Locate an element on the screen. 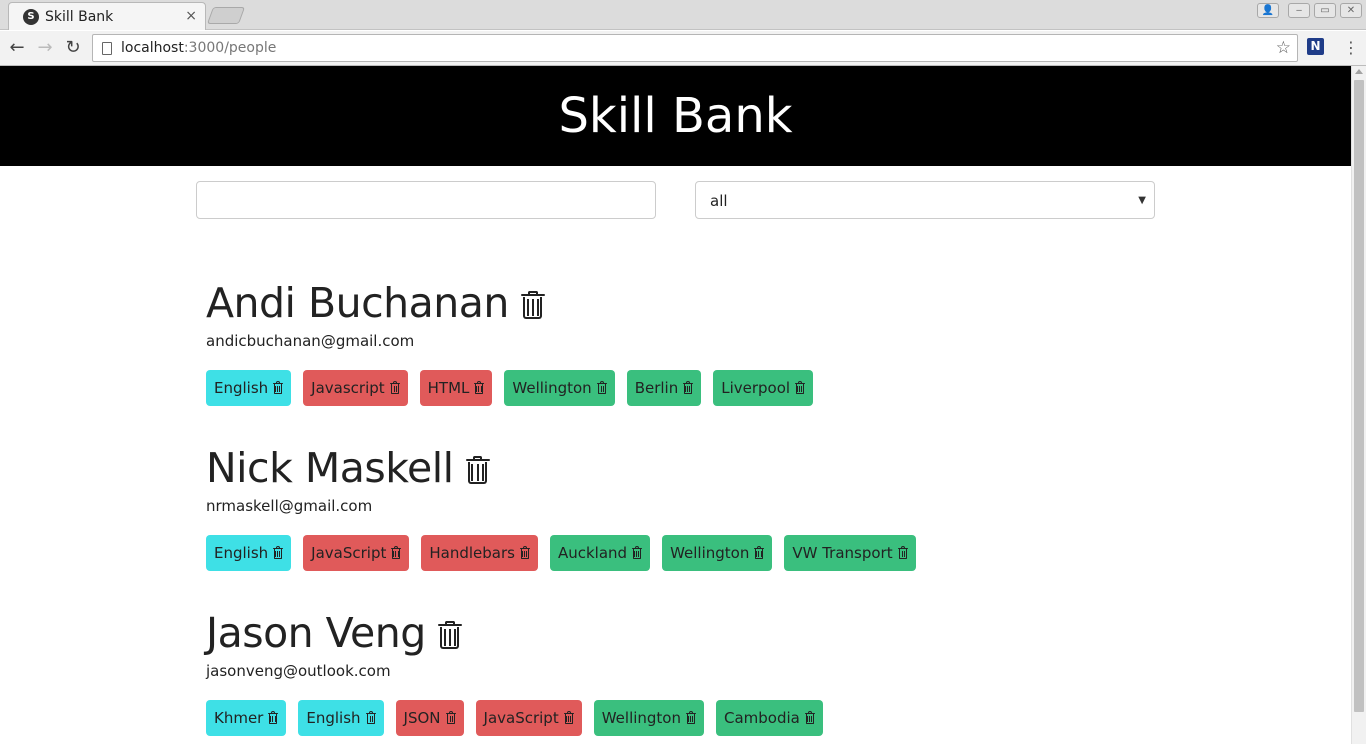 The height and width of the screenshot is (744, 1366). tab-close-icon: × is located at coordinates (191, 16).